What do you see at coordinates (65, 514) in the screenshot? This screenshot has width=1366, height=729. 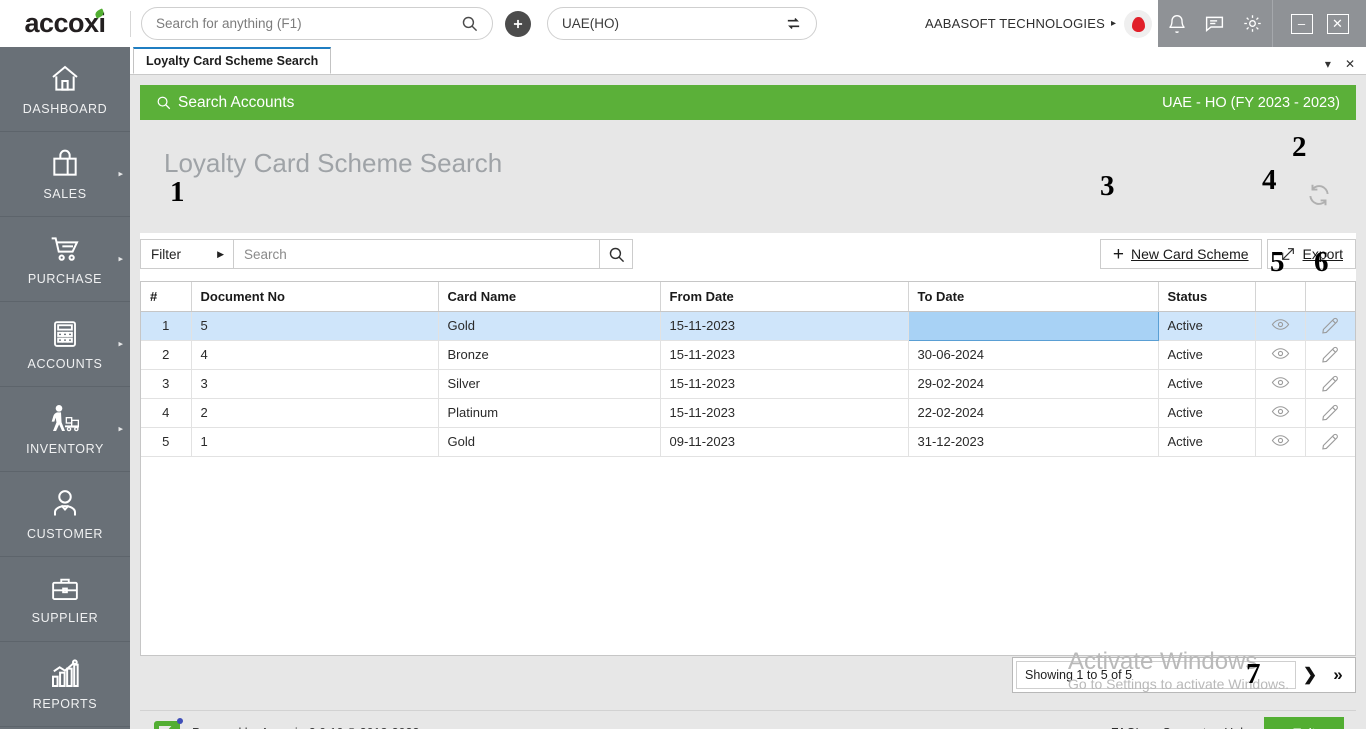 I see `sidebar-item-customer: CUSTOMER` at bounding box center [65, 514].